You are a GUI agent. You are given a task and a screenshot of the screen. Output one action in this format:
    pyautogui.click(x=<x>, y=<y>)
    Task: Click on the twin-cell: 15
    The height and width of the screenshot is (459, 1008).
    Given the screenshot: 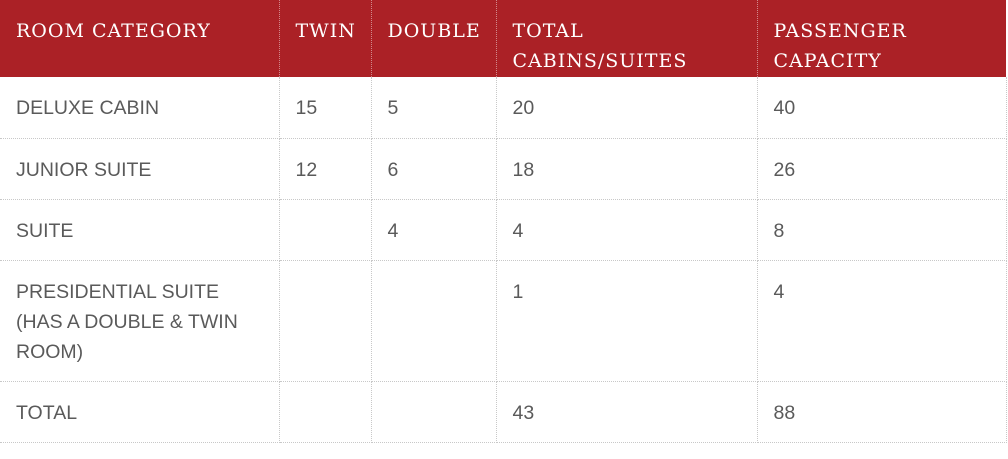 What is the action you would take?
    pyautogui.click(x=325, y=108)
    